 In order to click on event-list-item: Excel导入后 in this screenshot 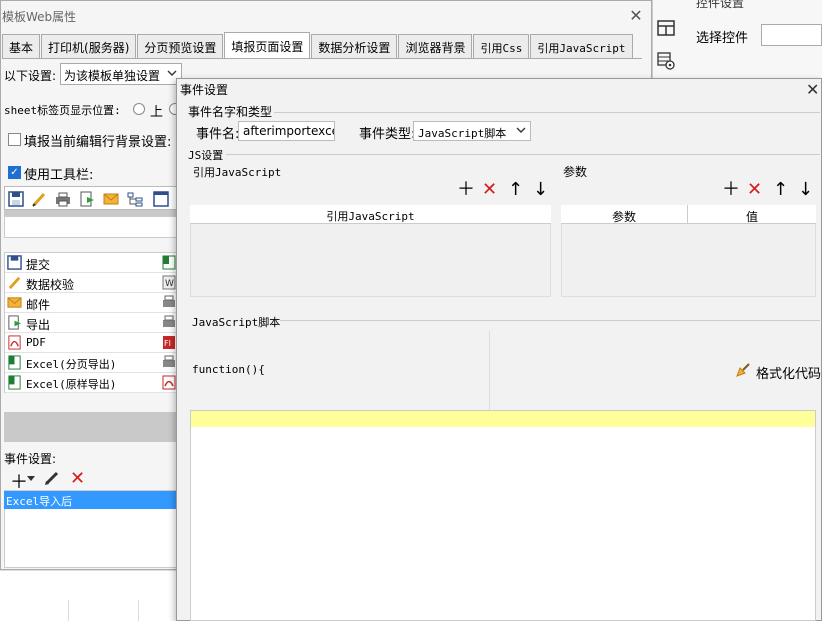, I will do `click(90, 500)`.